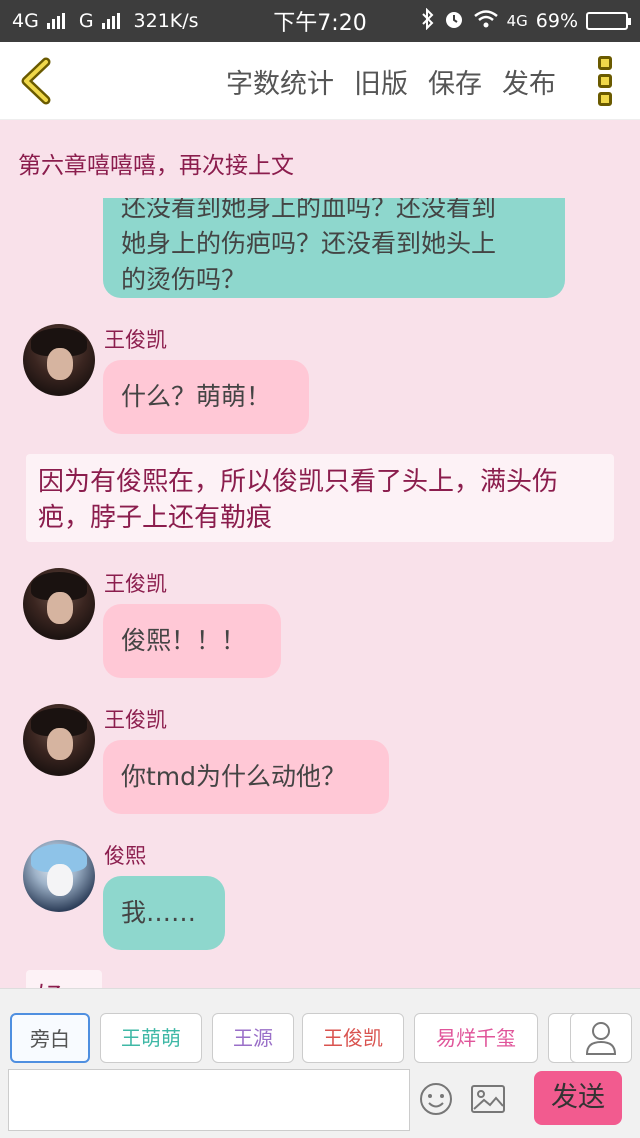  What do you see at coordinates (381, 81) in the screenshot?
I see `old-version-button: 旧版` at bounding box center [381, 81].